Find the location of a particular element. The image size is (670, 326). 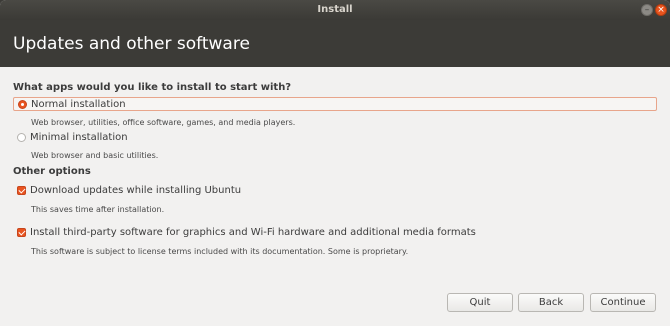

continue-button: Continue is located at coordinates (623, 302).